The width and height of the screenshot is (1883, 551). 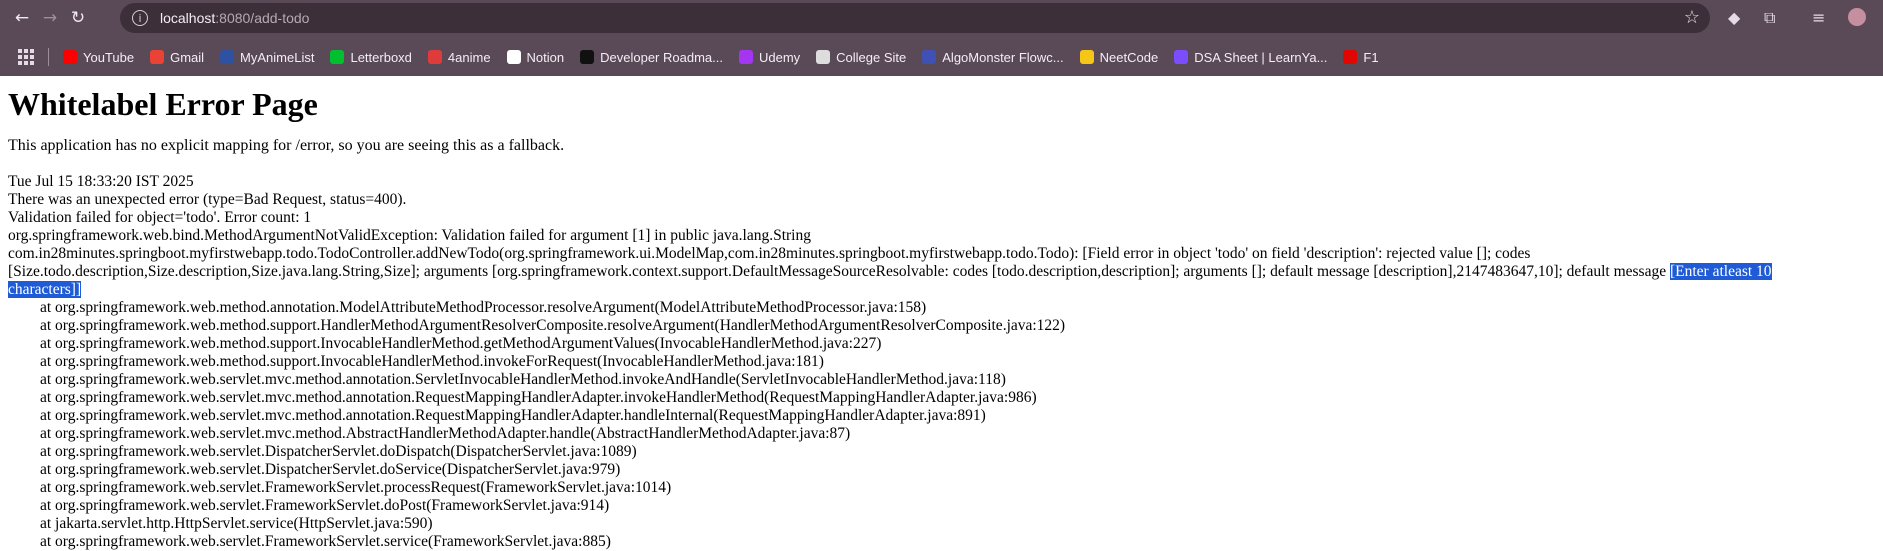 What do you see at coordinates (545, 57) in the screenshot?
I see `bookmark-label: Notion` at bounding box center [545, 57].